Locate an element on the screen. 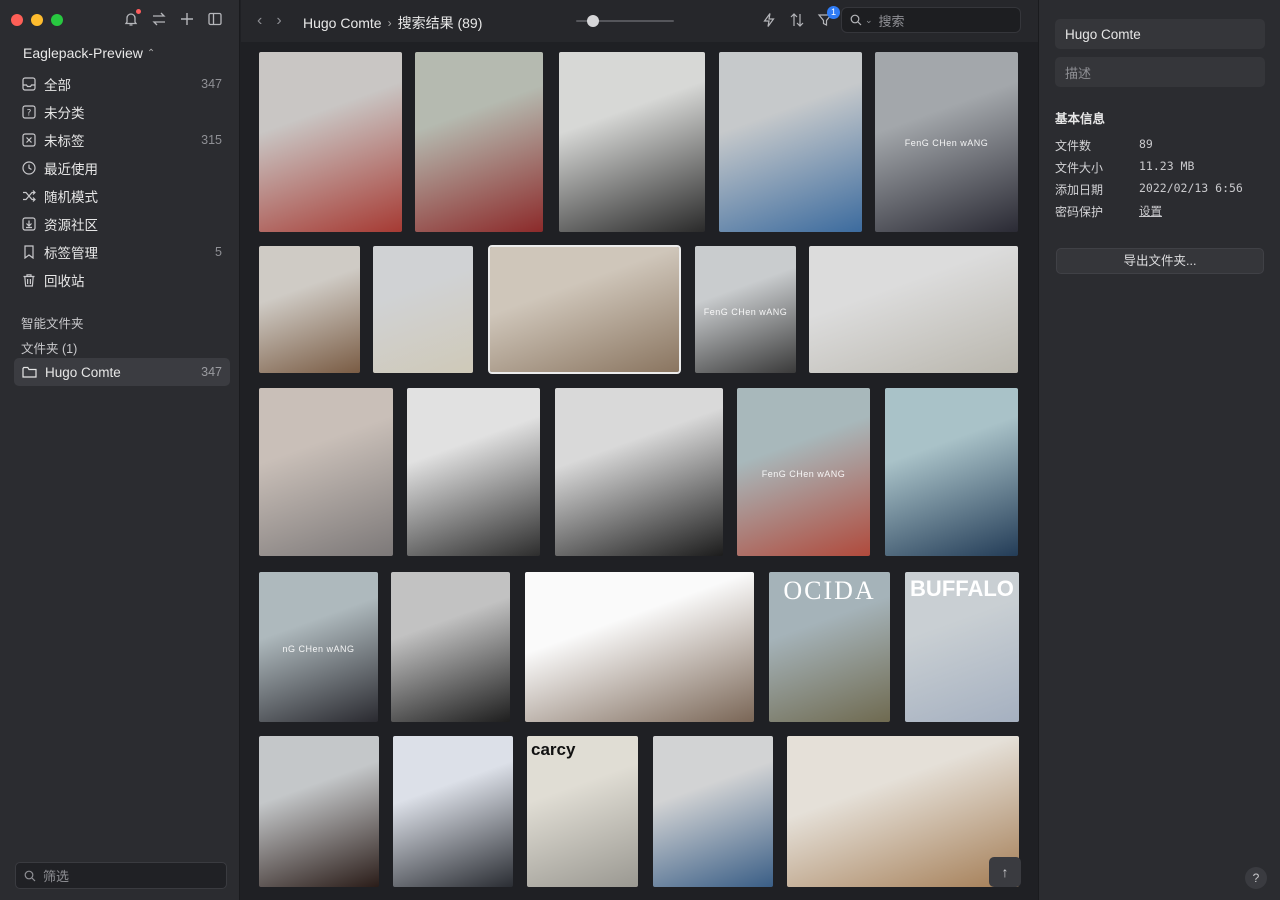 This screenshot has width=1280, height=900. sidebar-item-recent: 最近使用 is located at coordinates (122, 168).